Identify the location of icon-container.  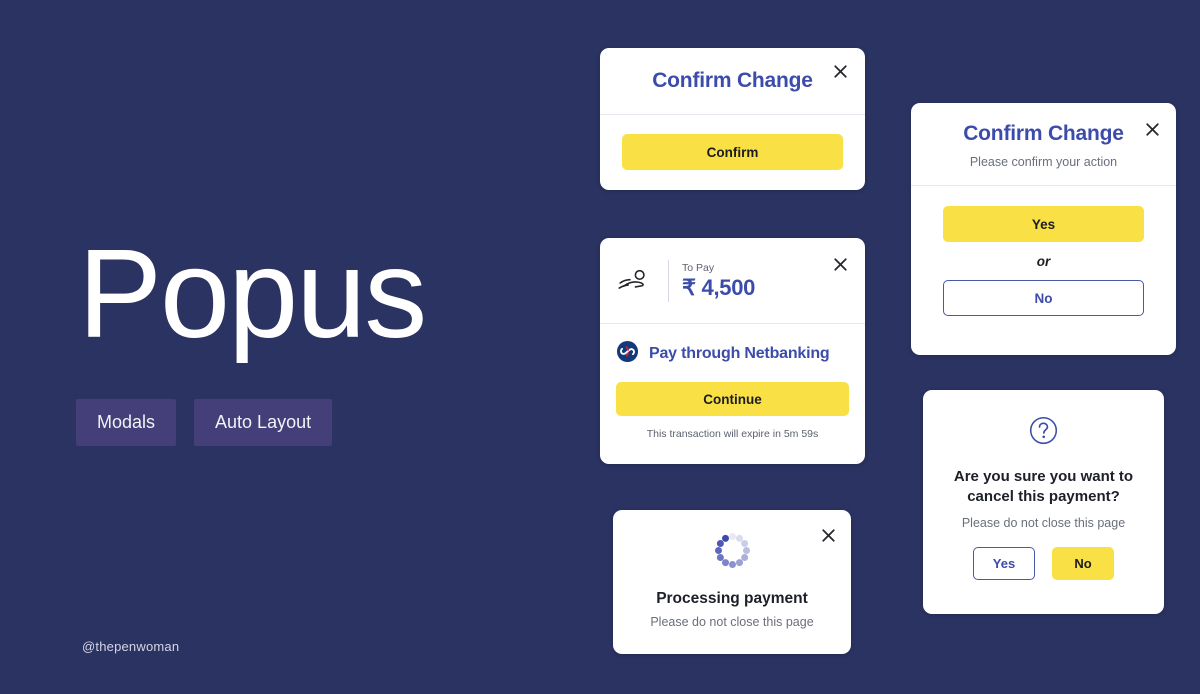
(1043, 420).